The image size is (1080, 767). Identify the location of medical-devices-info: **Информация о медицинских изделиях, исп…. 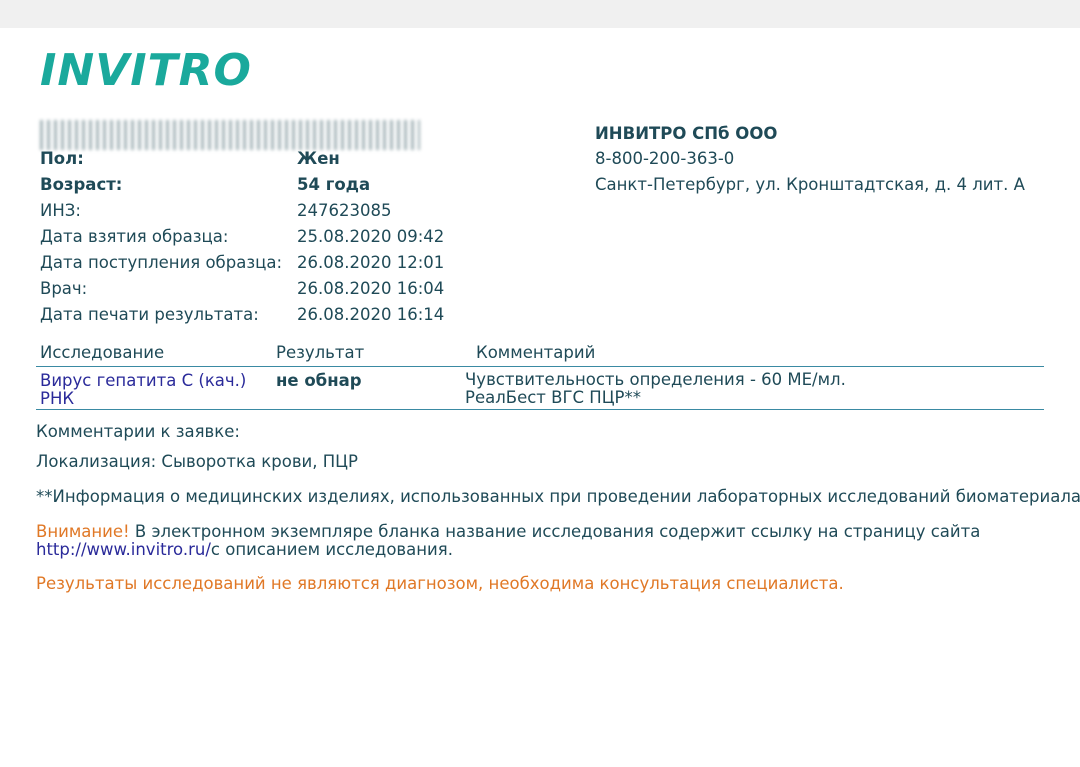
(558, 496).